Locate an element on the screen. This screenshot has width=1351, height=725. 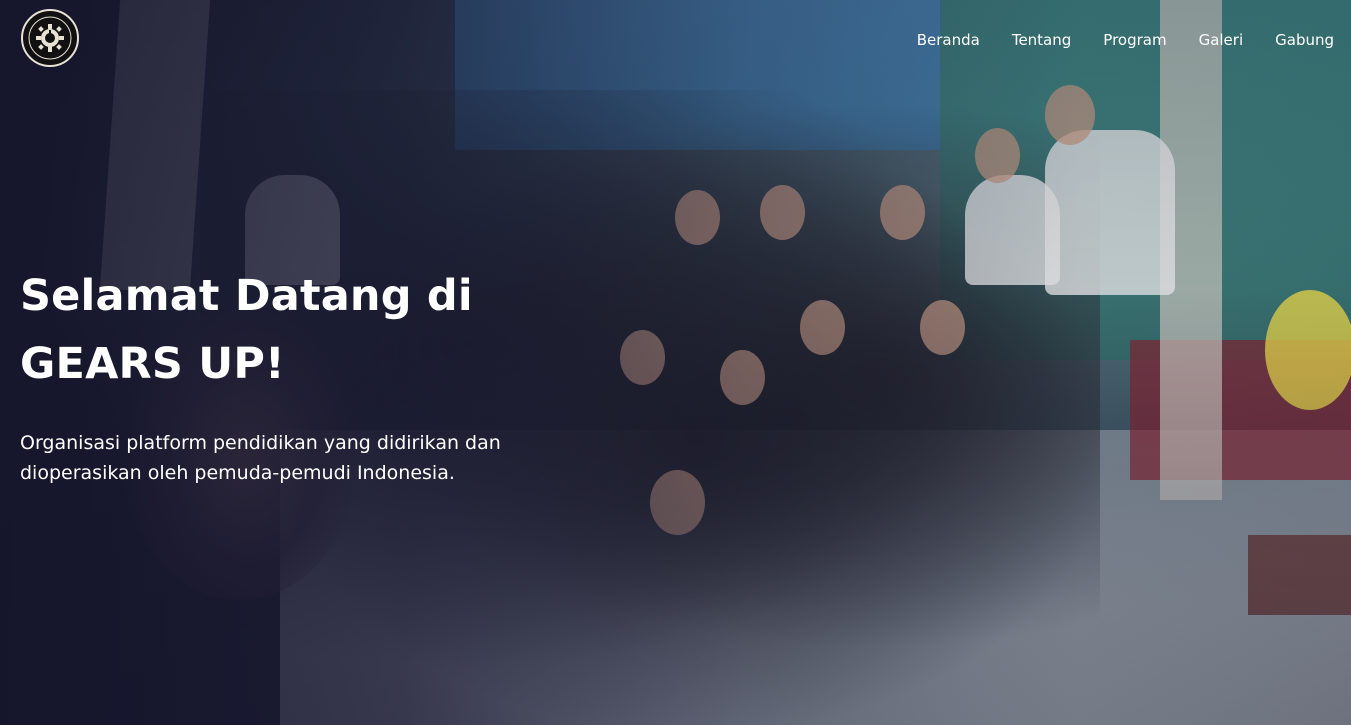
hero-title: Selamat Datang di GEARS UP! is located at coordinates (320, 330).